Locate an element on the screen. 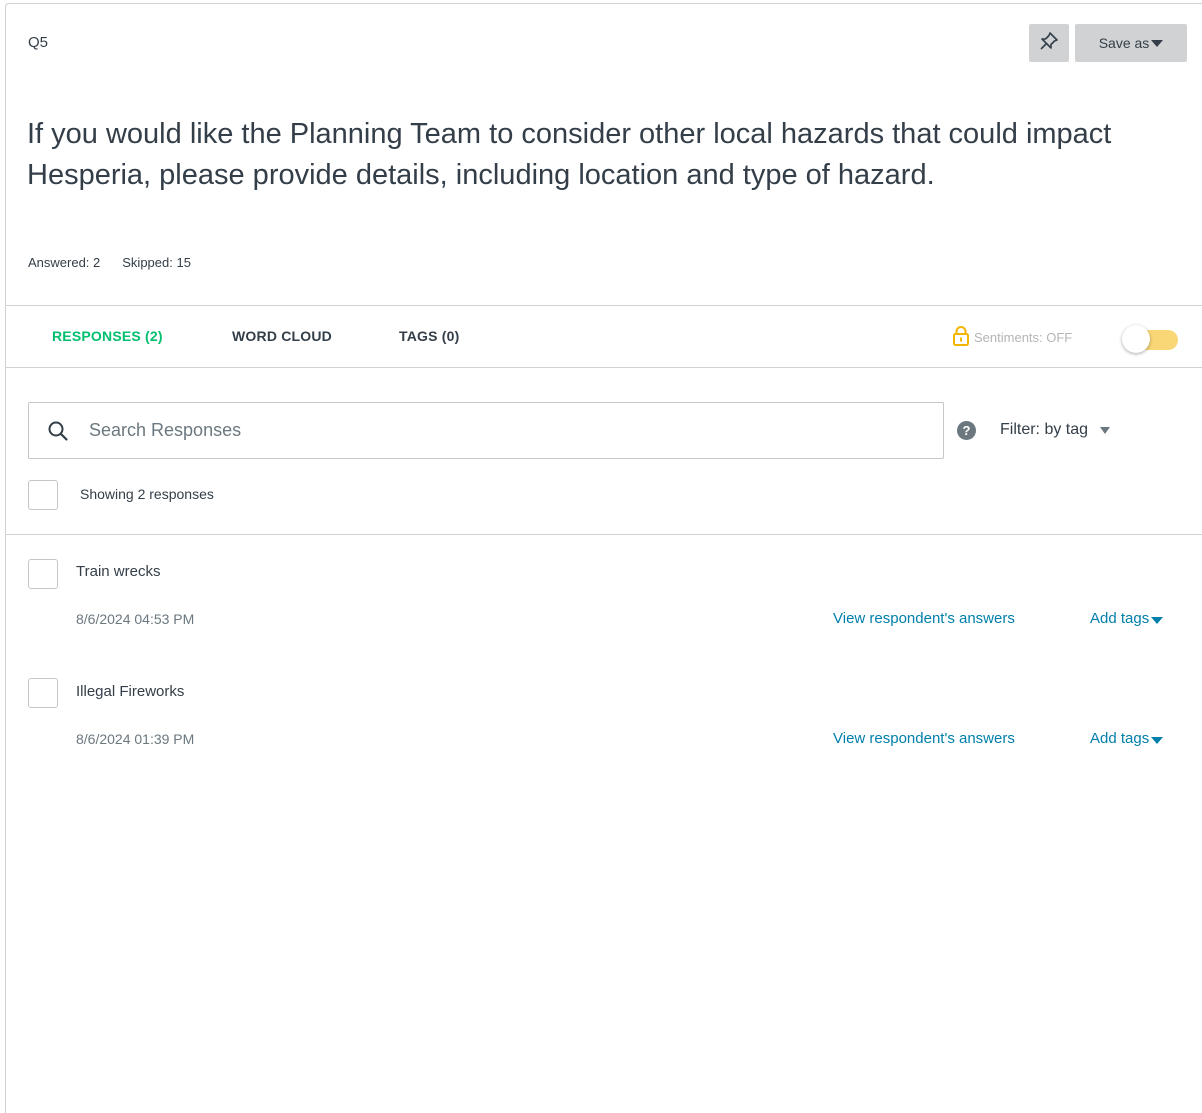 The width and height of the screenshot is (1202, 1113). response-text: Illegal Fireworks is located at coordinates (130, 691).